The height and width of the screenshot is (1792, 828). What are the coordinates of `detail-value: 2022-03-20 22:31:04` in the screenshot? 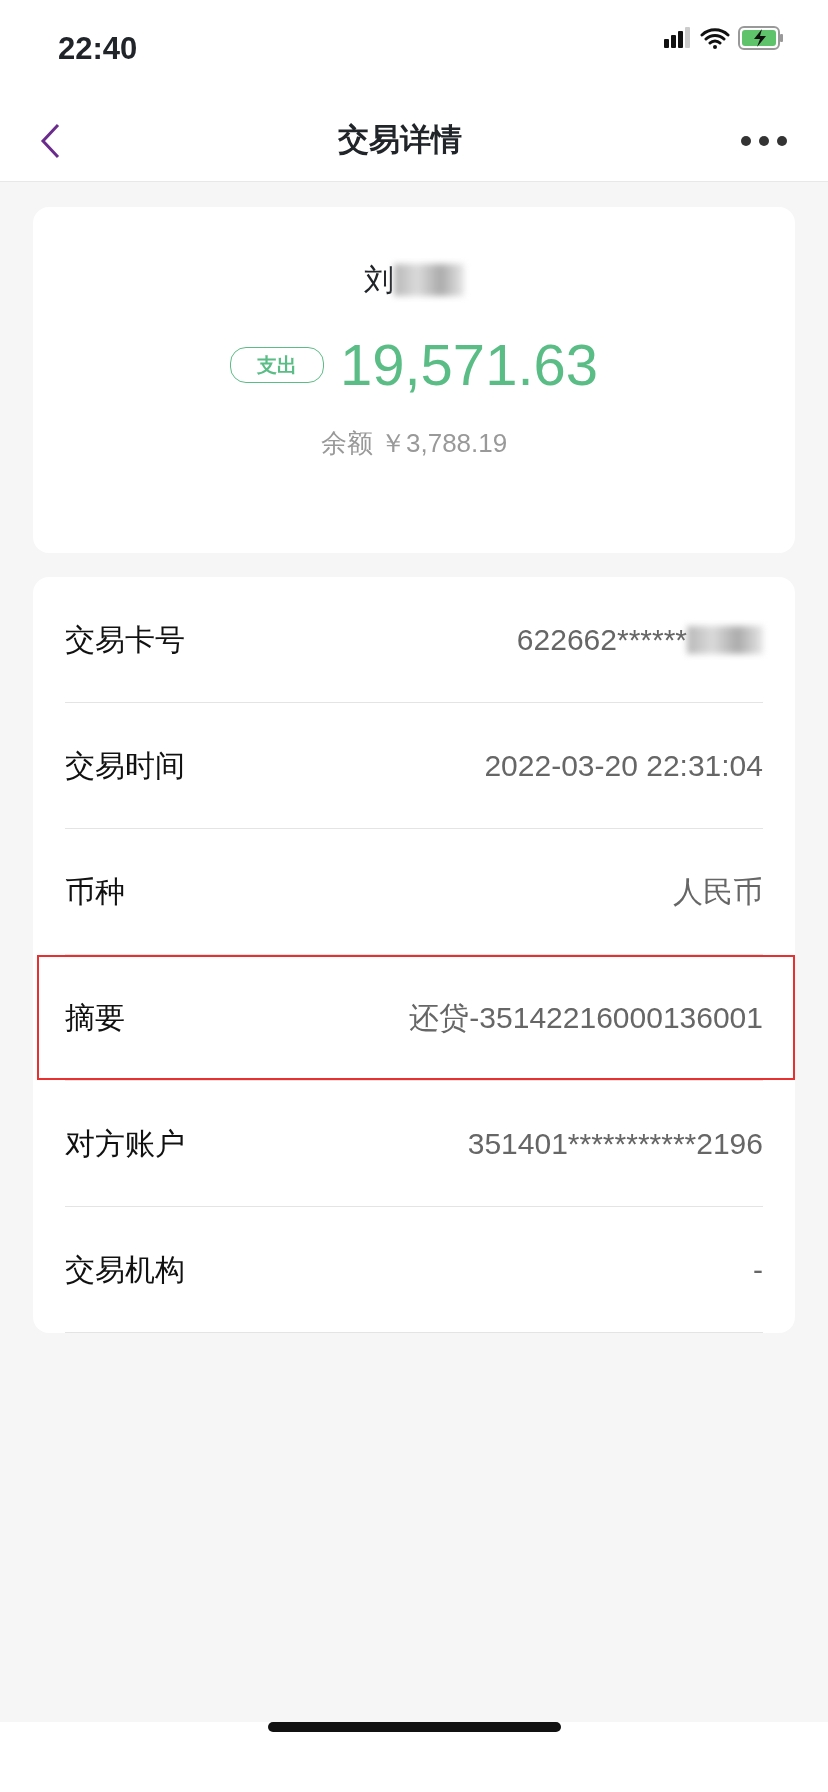 It's located at (623, 766).